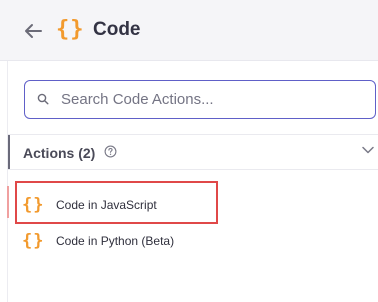  What do you see at coordinates (193, 152) in the screenshot?
I see `actions-section-header: Actions (2)` at bounding box center [193, 152].